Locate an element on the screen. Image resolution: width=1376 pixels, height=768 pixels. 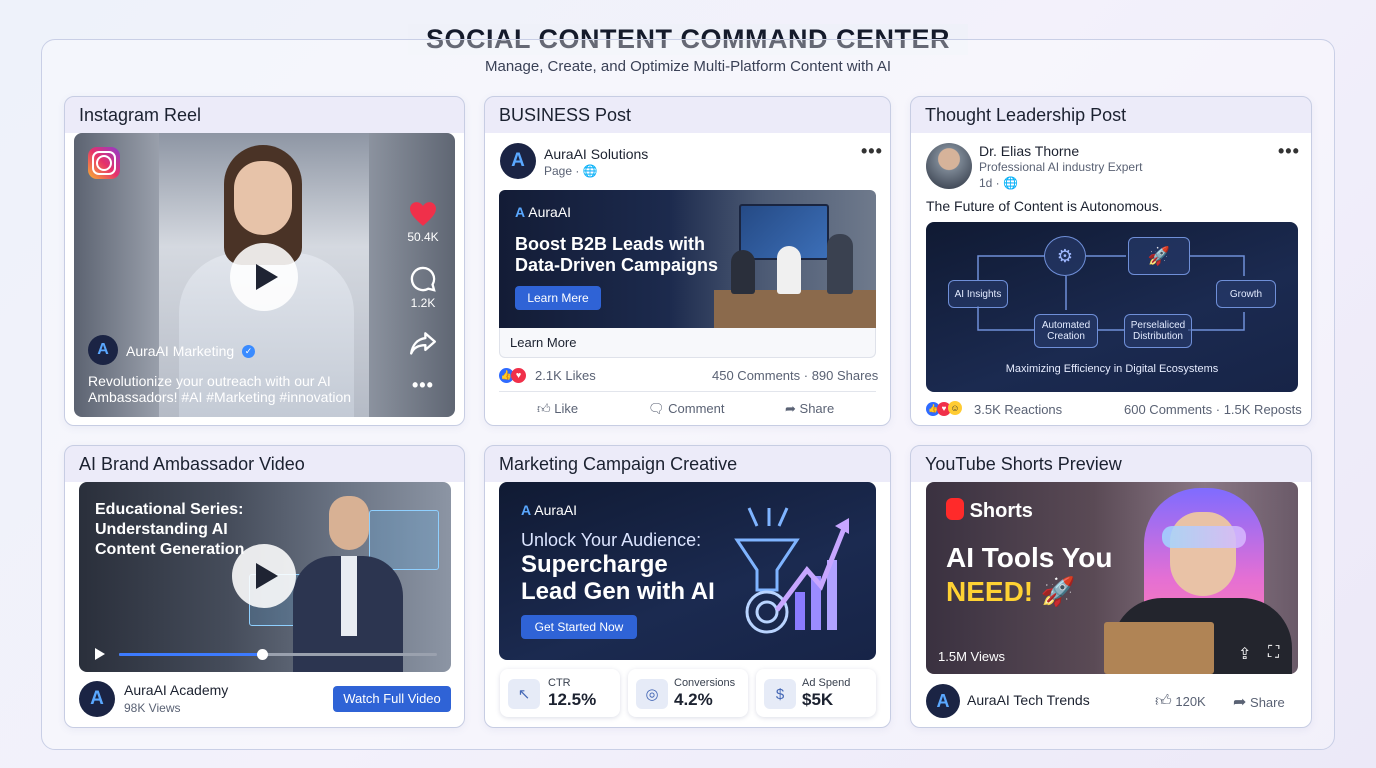
verified-icon: ✓ is located at coordinates (248, 351).